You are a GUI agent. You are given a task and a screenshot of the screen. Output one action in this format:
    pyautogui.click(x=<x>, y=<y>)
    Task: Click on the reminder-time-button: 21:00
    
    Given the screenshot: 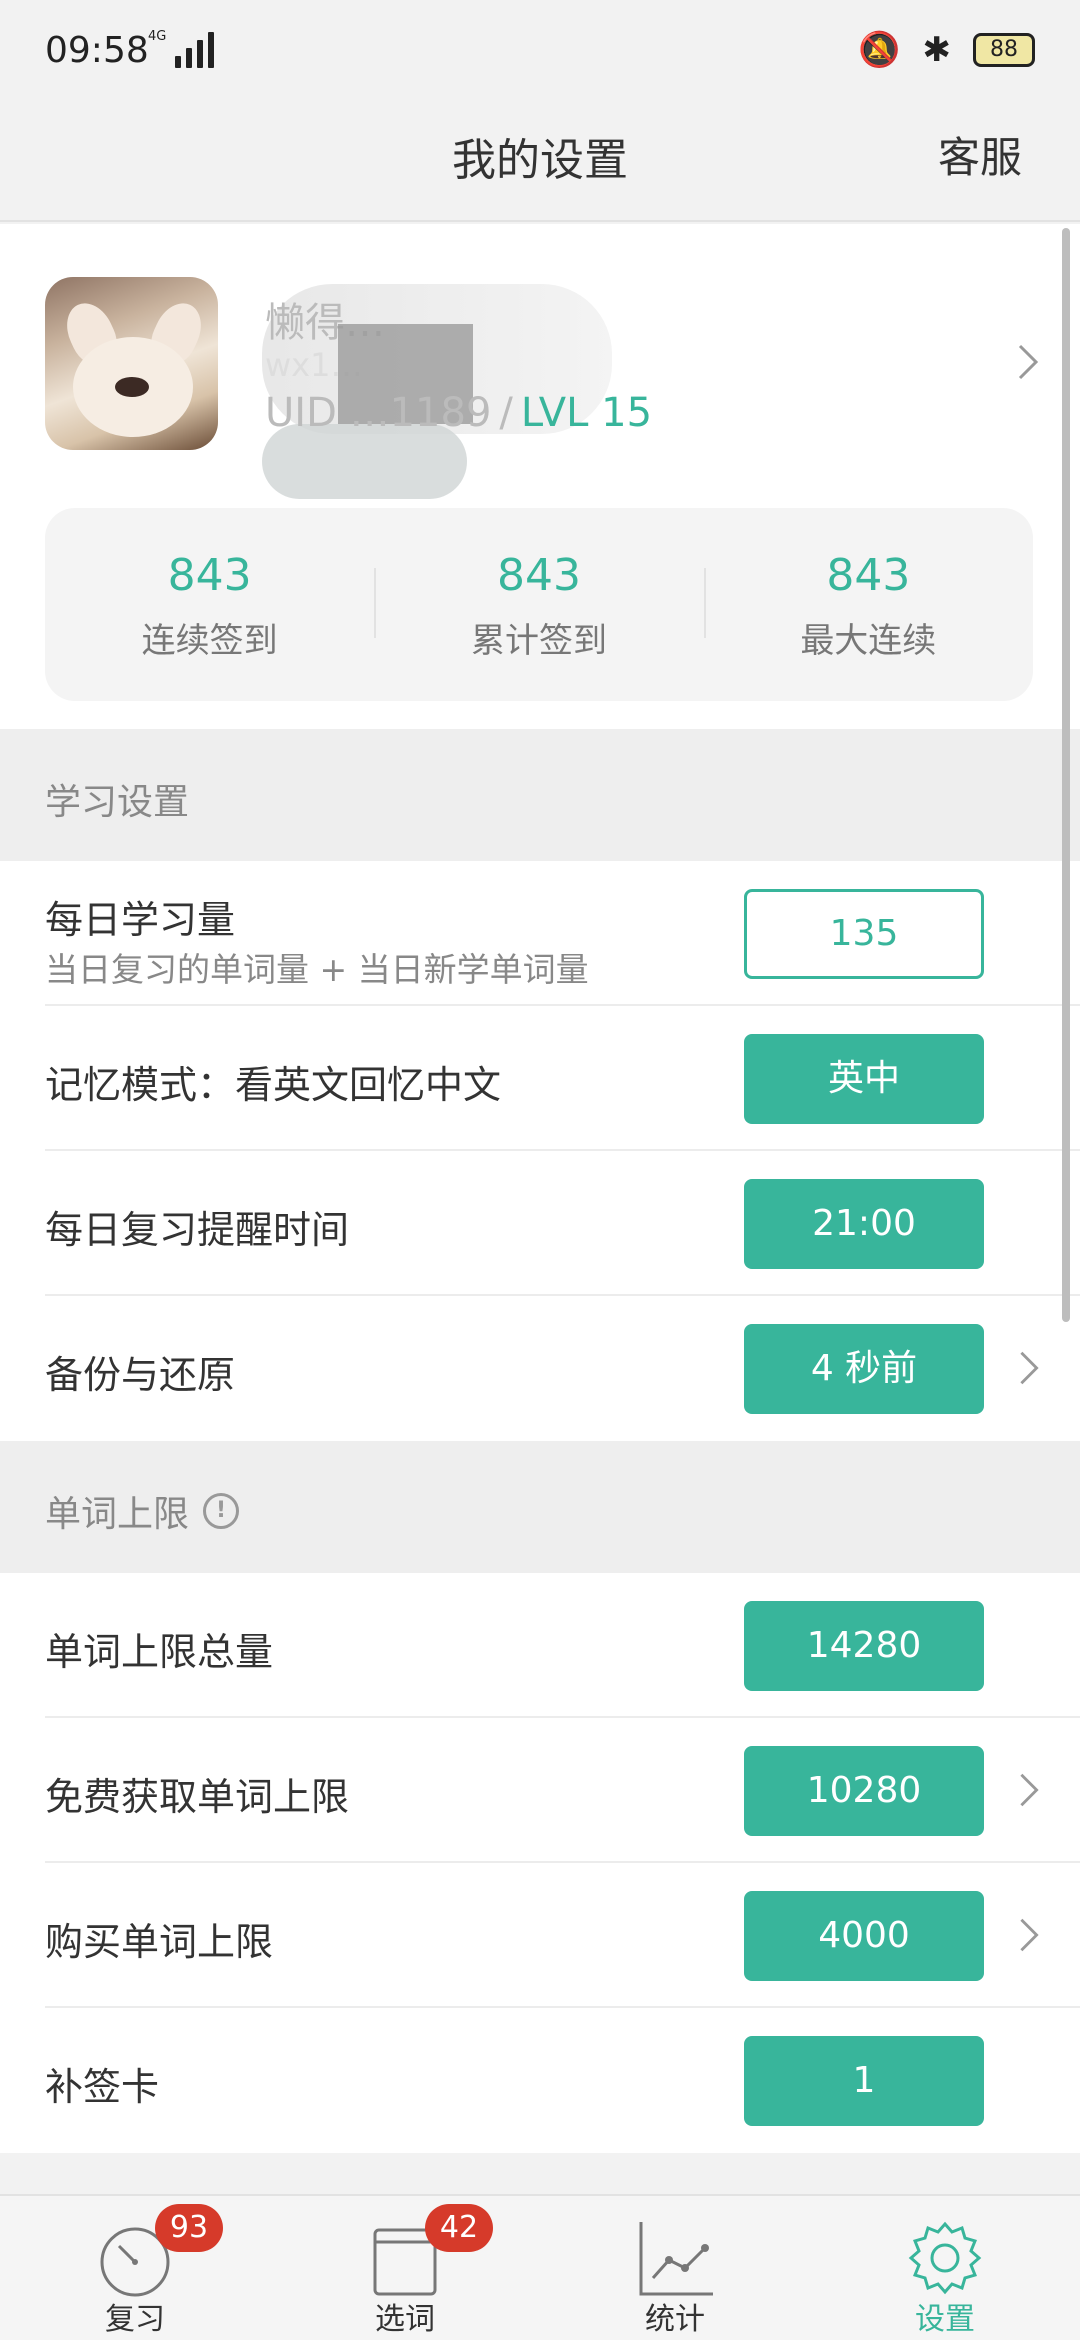 What is the action you would take?
    pyautogui.click(x=864, y=1224)
    